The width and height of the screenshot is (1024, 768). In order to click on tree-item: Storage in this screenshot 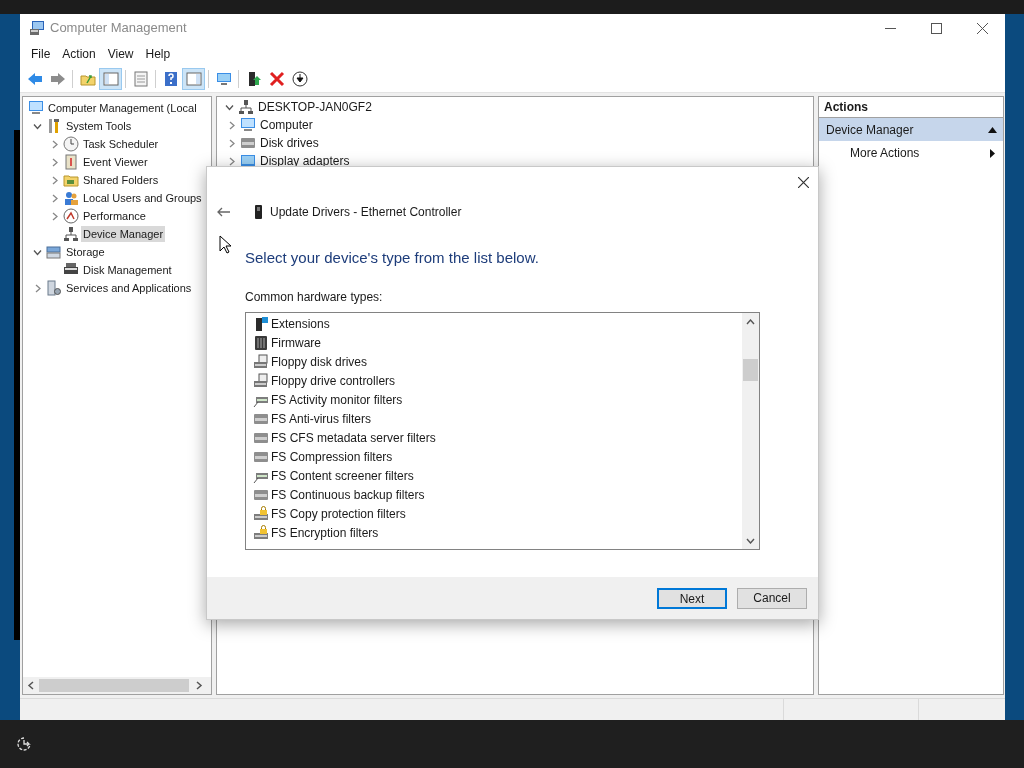, I will do `click(85, 252)`.